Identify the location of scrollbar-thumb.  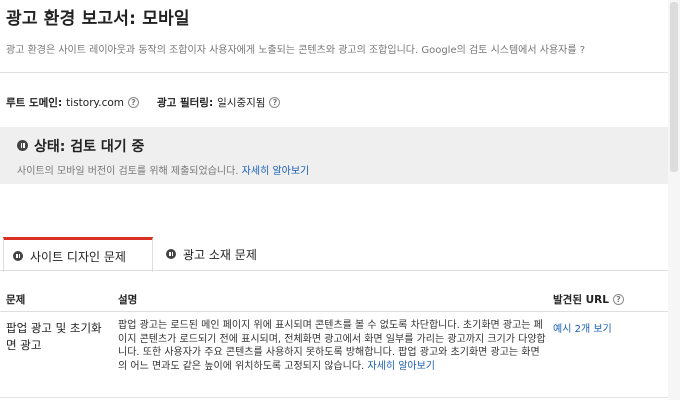
(674, 87).